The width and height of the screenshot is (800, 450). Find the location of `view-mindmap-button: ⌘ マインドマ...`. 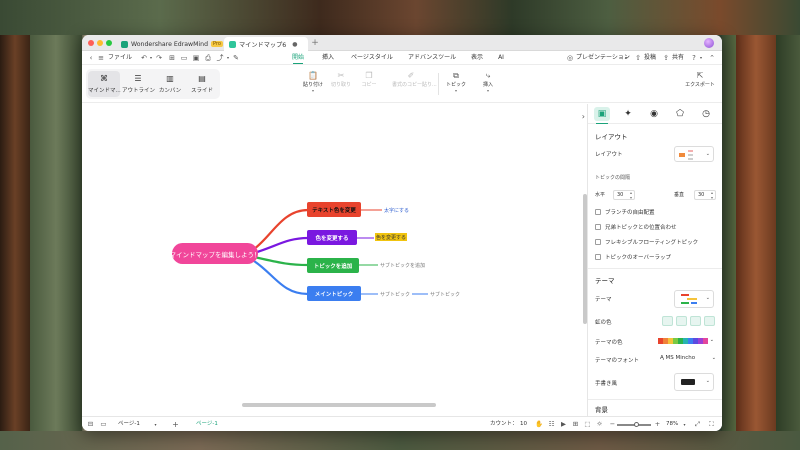

view-mindmap-button: ⌘ マインドマ... is located at coordinates (104, 84).